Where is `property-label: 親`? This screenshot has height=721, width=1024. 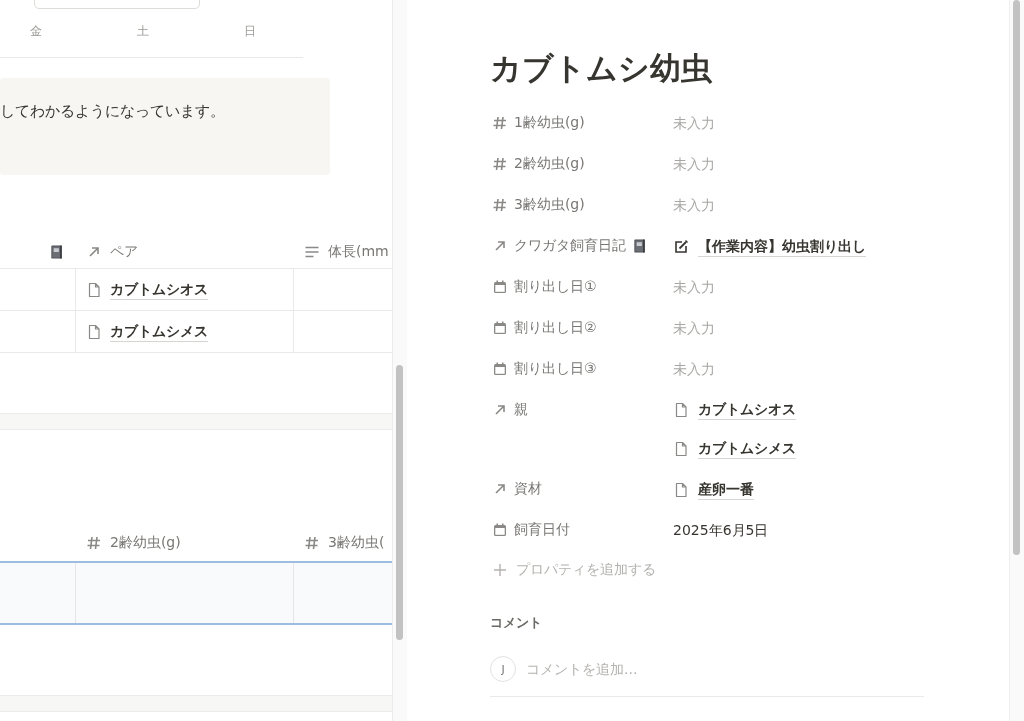 property-label: 親 is located at coordinates (521, 409).